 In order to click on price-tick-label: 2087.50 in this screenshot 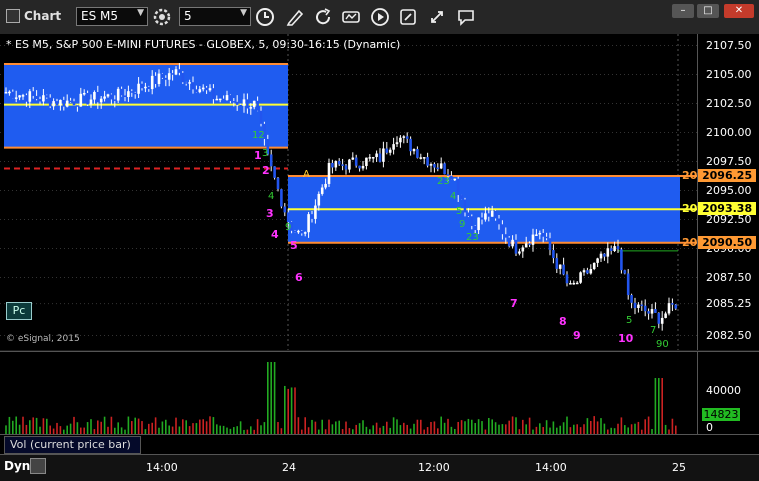, I will do `click(729, 277)`.